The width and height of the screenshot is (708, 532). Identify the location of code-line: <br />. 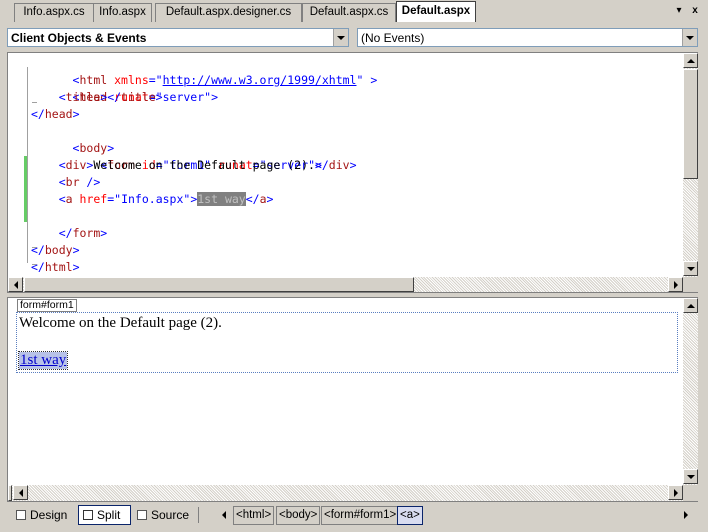
(79, 182).